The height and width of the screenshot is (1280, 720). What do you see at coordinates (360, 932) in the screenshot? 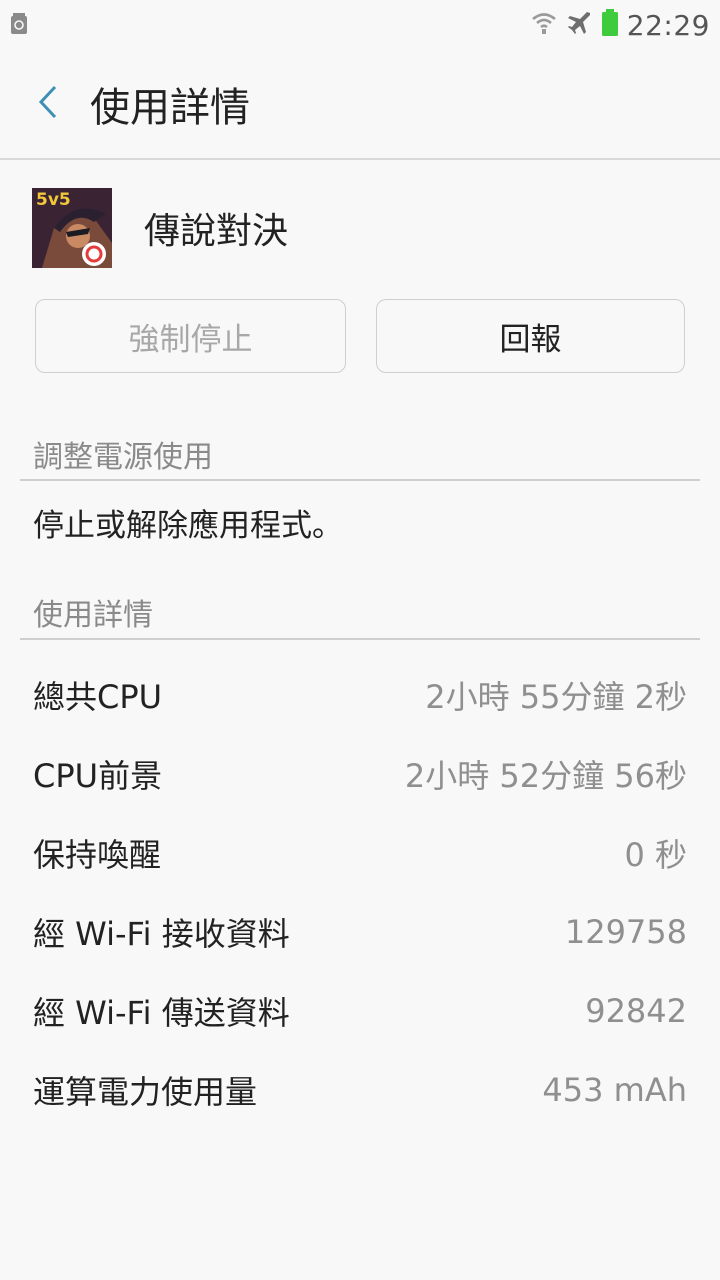
I see `usage-row-wifi-received: 經 Wi-Fi 接收資料 129758` at bounding box center [360, 932].